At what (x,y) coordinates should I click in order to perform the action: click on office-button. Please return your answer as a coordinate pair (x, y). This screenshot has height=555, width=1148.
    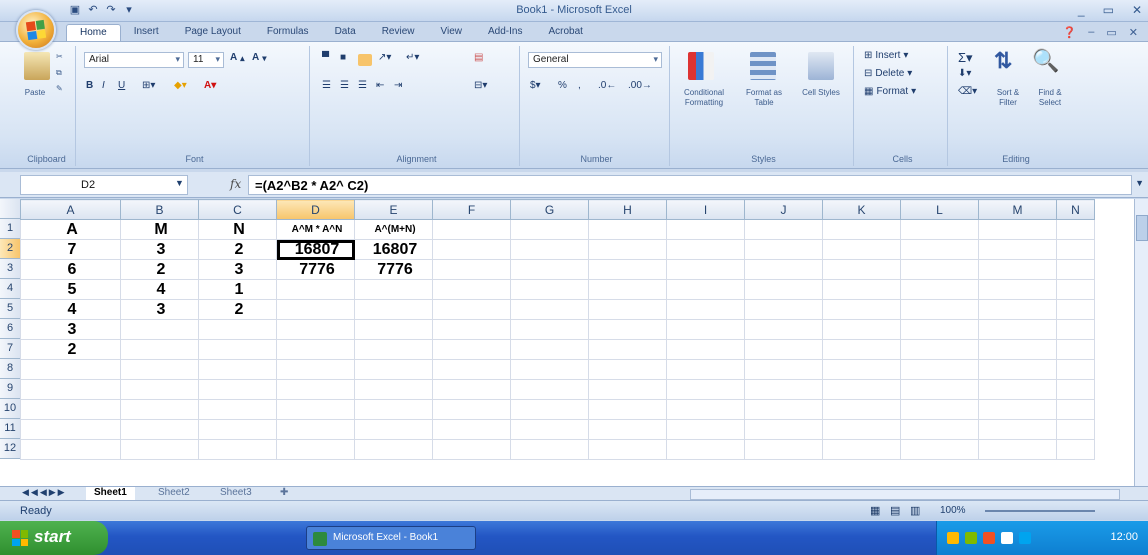
    Looking at the image, I should click on (36, 30).